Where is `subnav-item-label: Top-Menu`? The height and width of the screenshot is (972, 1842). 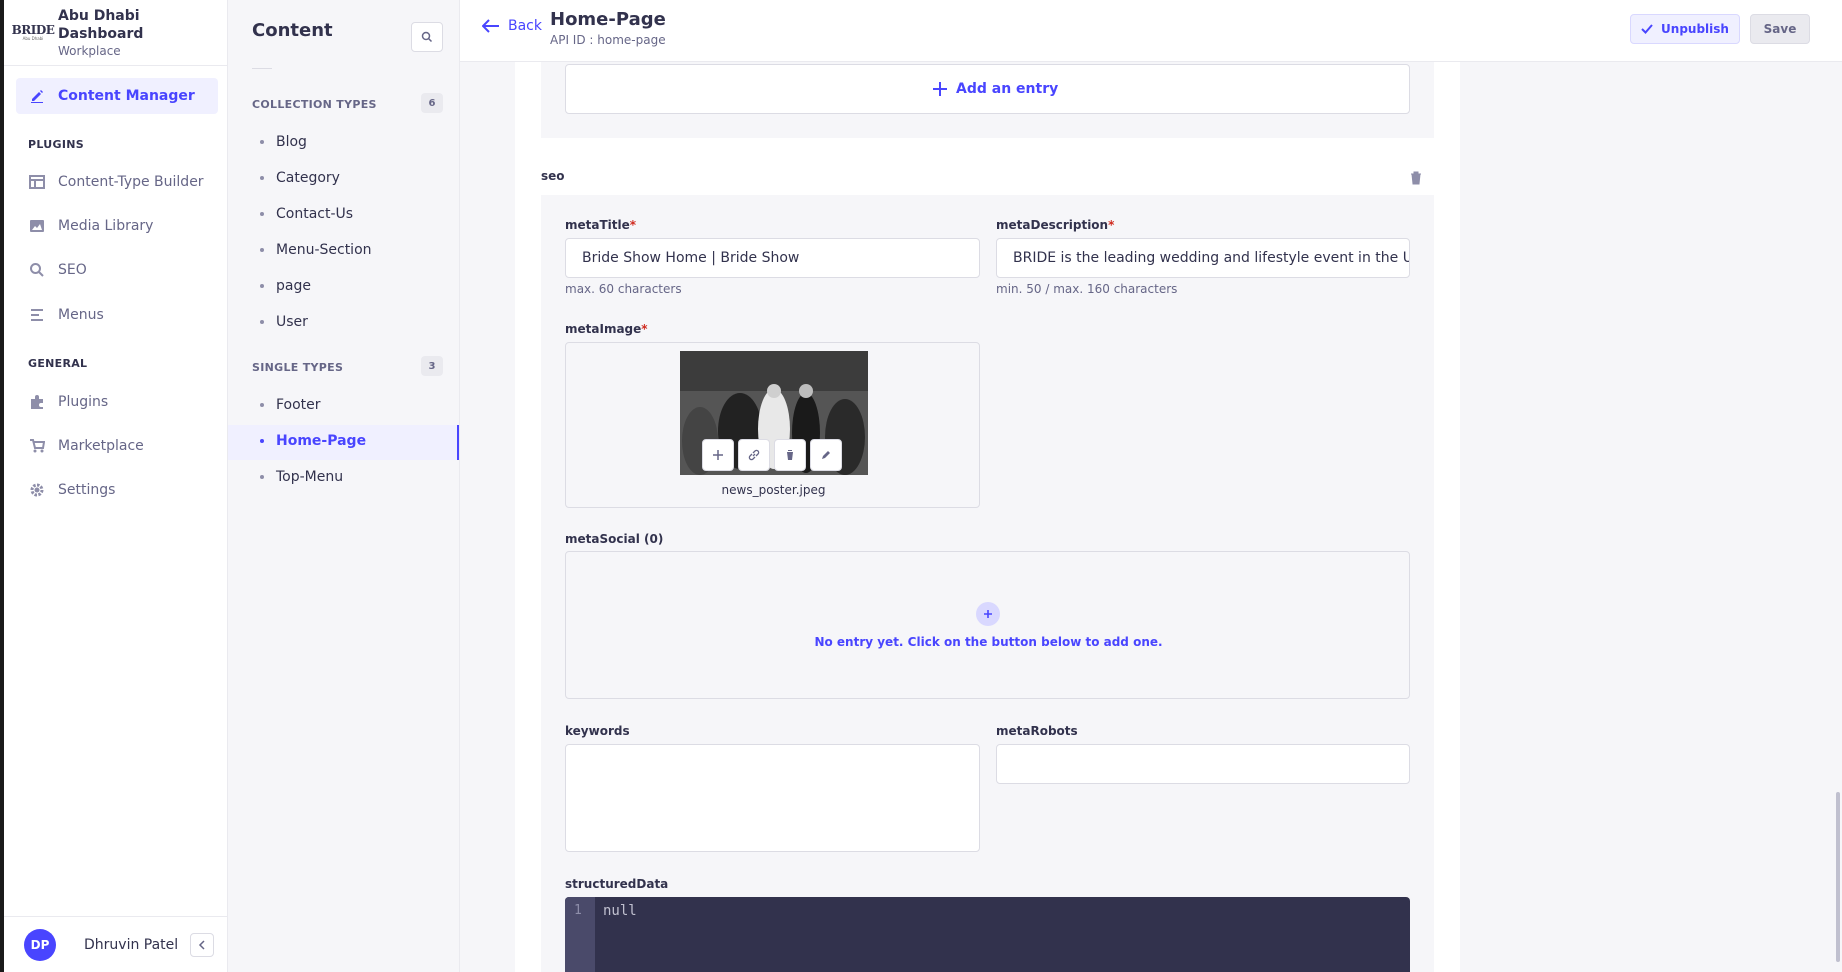 subnav-item-label: Top-Menu is located at coordinates (310, 477).